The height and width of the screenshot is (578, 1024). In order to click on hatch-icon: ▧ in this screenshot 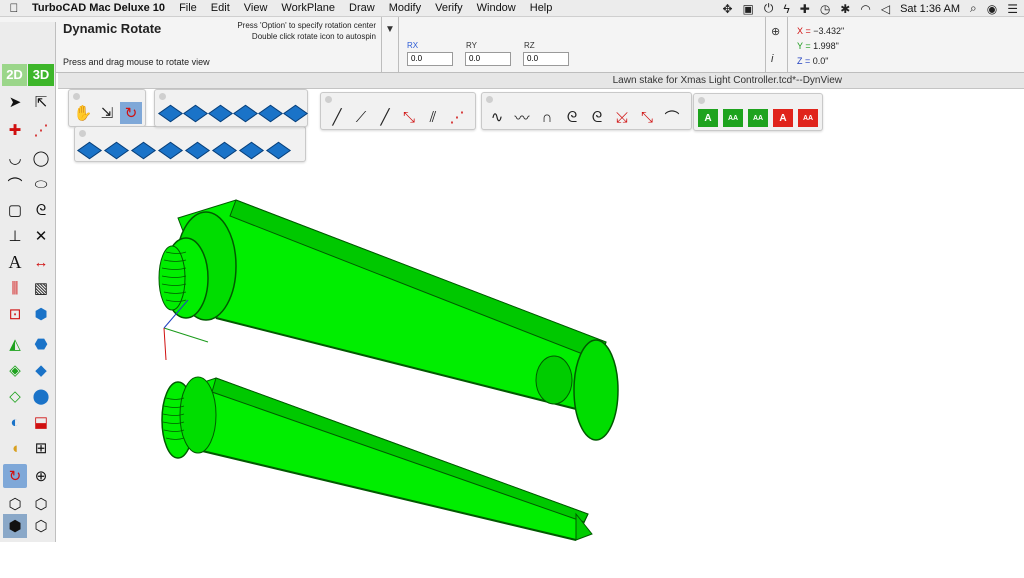, I will do `click(41, 288)`.